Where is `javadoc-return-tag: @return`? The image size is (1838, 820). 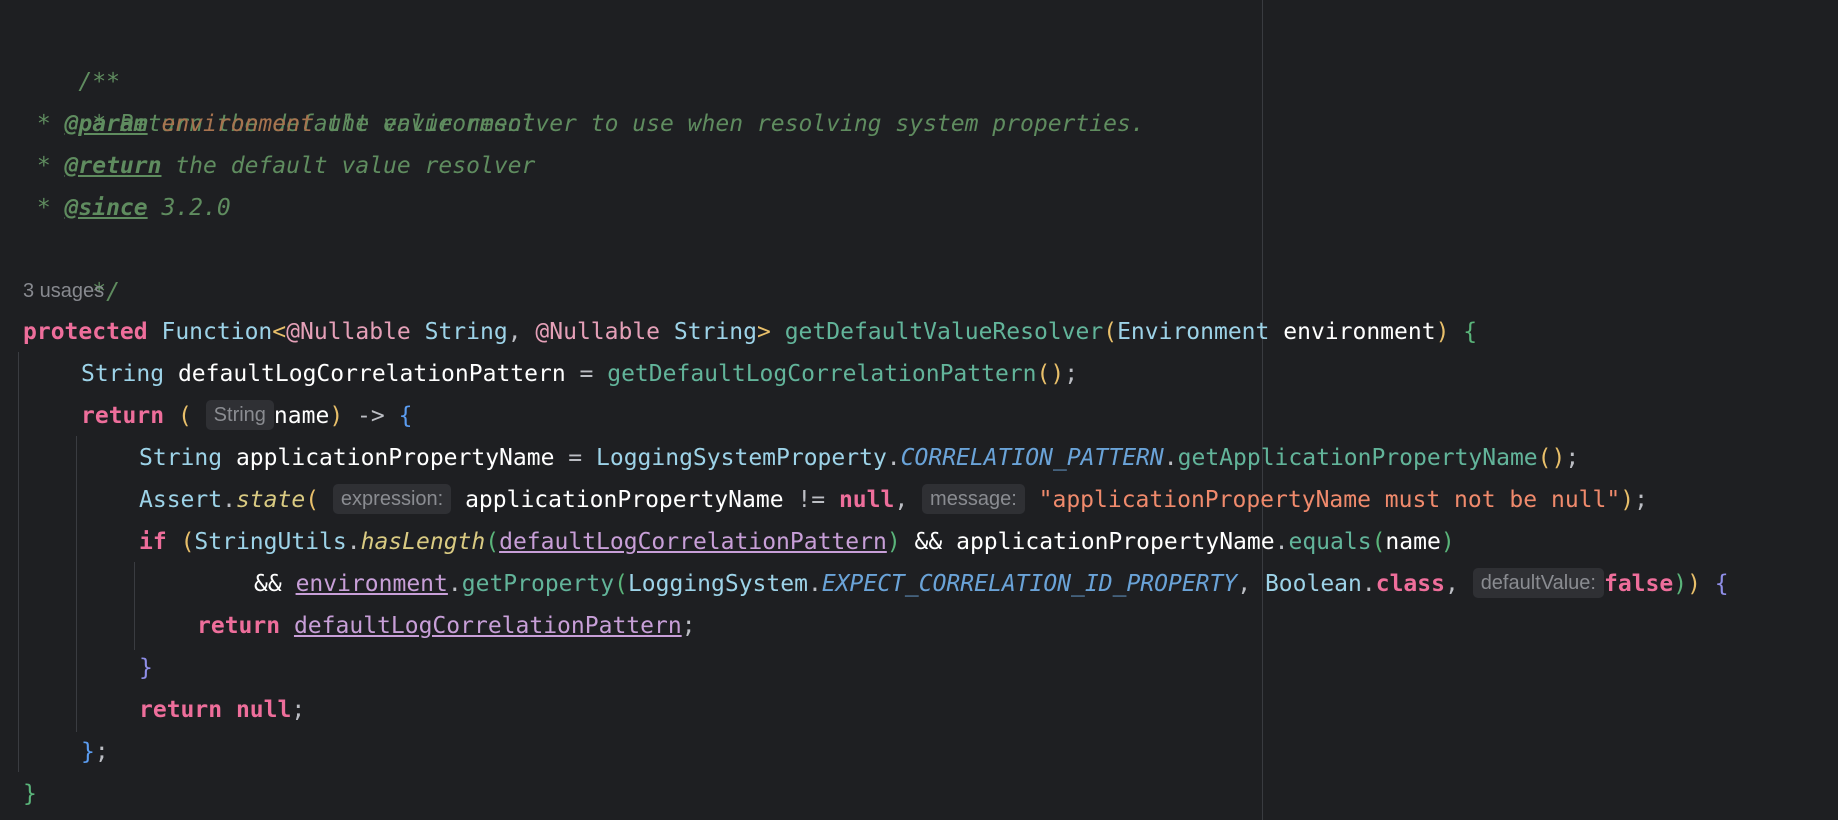
javadoc-return-tag: @return is located at coordinates (113, 166).